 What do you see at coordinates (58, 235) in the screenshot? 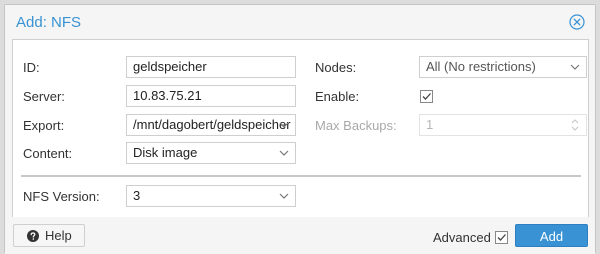
I see `help-label: Help` at bounding box center [58, 235].